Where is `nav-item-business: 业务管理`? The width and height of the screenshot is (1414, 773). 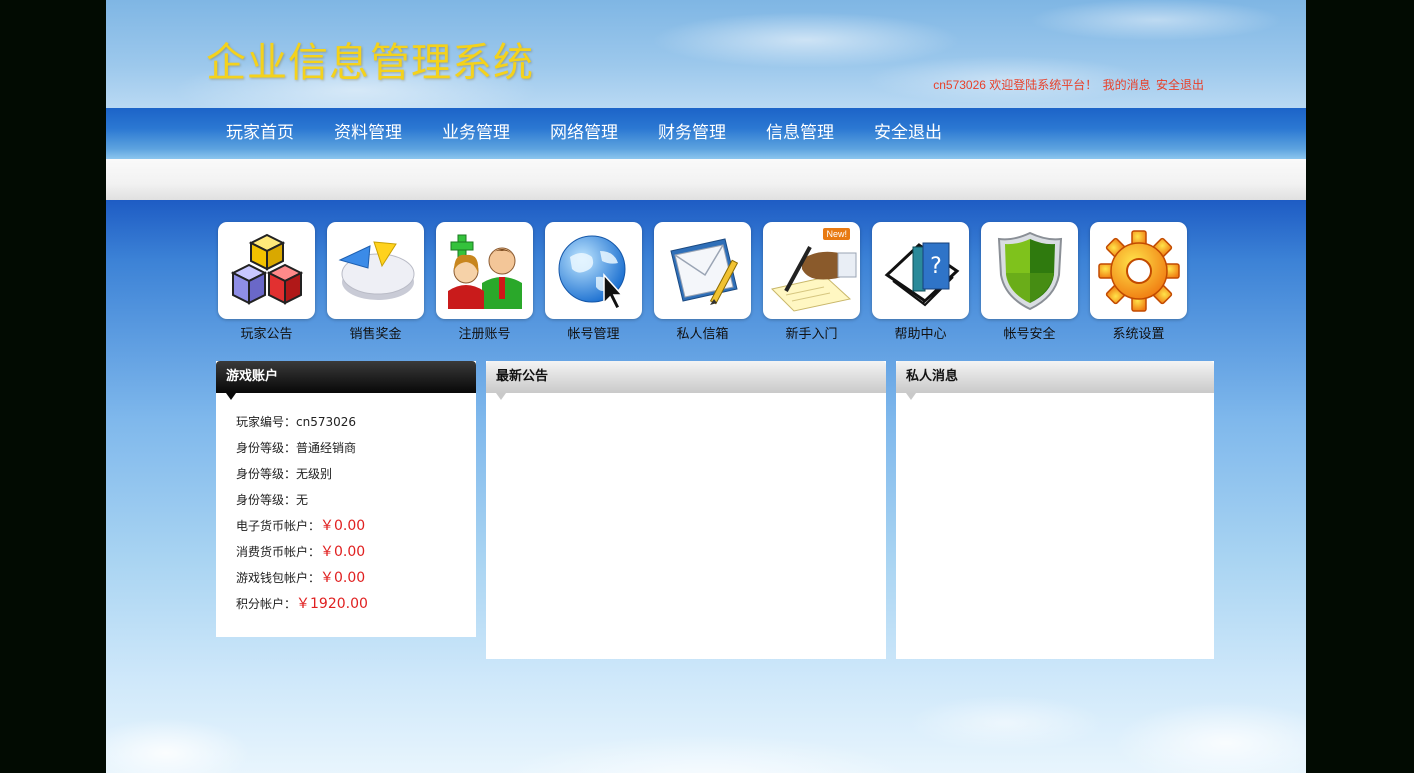 nav-item-business: 业务管理 is located at coordinates (476, 133).